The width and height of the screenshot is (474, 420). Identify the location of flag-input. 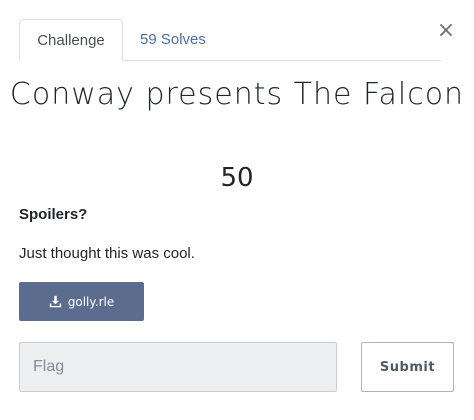
(178, 367).